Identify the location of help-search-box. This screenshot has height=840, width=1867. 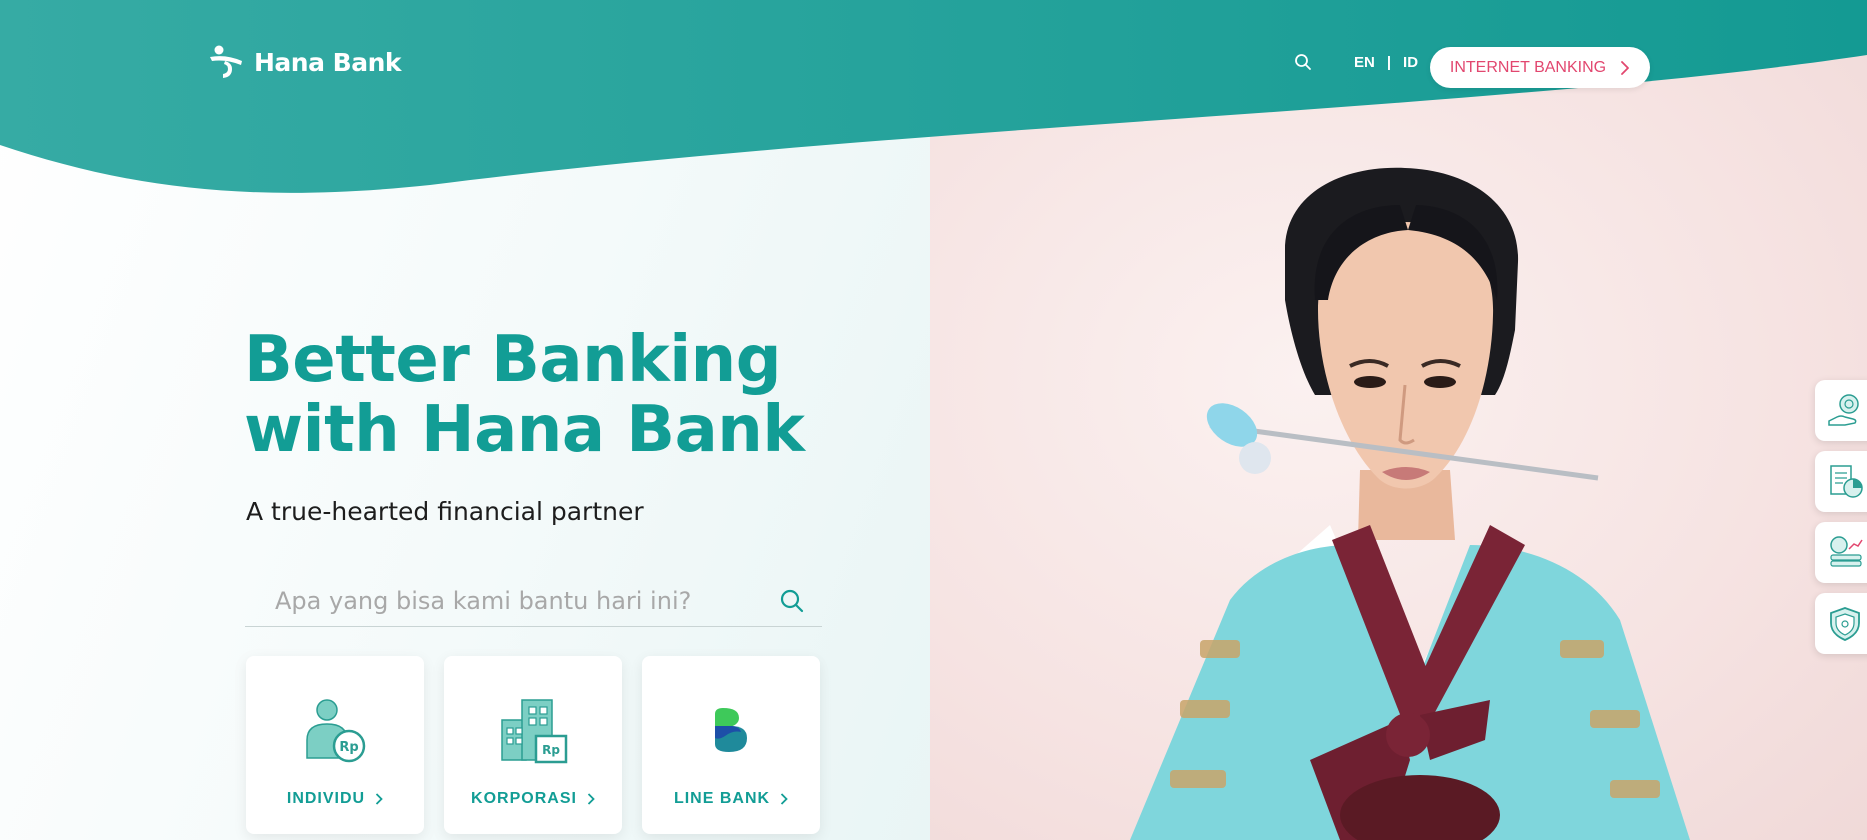
(533, 601).